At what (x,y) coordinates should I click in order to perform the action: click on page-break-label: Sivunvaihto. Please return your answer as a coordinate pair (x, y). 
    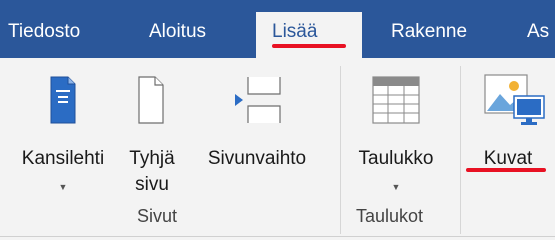
    Looking at the image, I should click on (257, 158).